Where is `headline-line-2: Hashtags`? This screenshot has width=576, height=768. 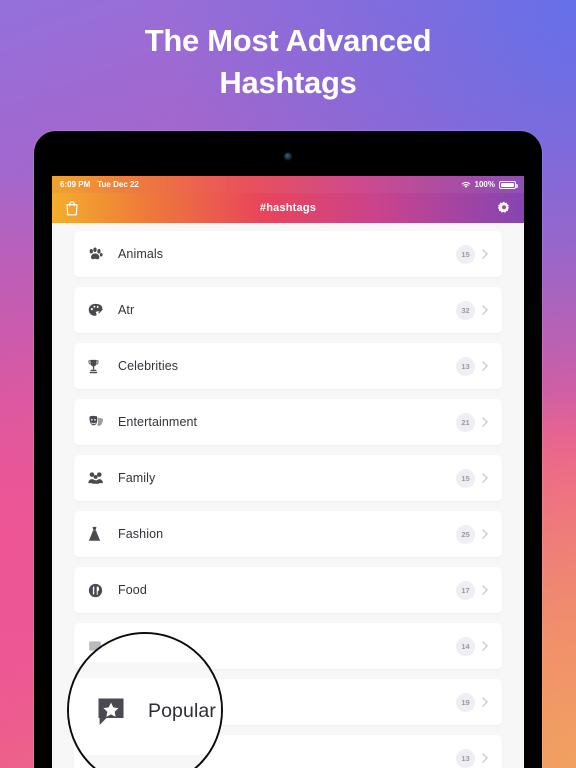
headline-line-2: Hashtags is located at coordinates (288, 82).